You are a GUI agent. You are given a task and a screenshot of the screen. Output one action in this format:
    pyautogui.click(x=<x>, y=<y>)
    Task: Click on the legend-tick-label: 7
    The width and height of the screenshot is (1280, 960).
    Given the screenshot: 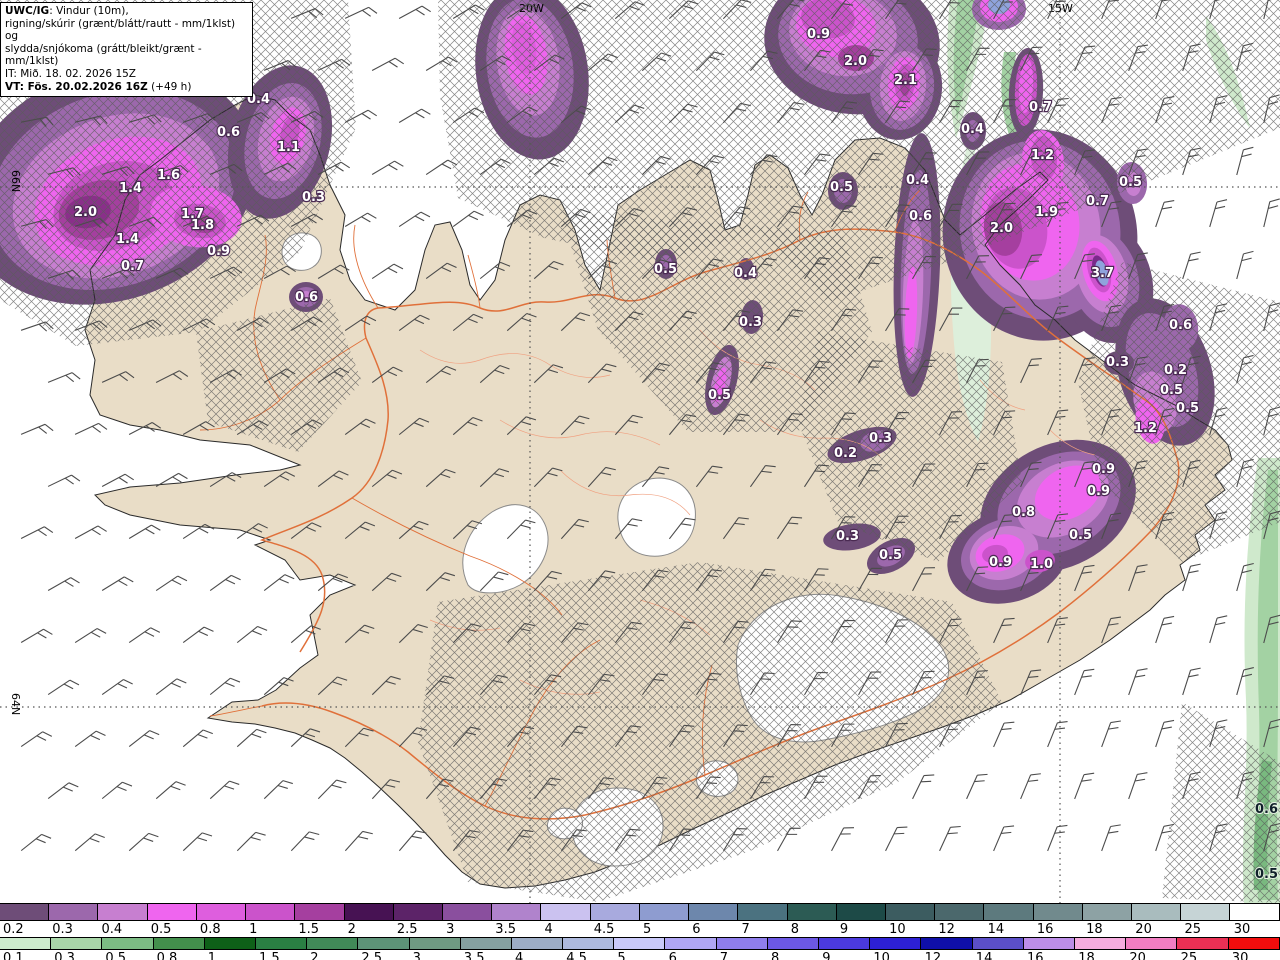 What is the action you would take?
    pyautogui.click(x=745, y=929)
    